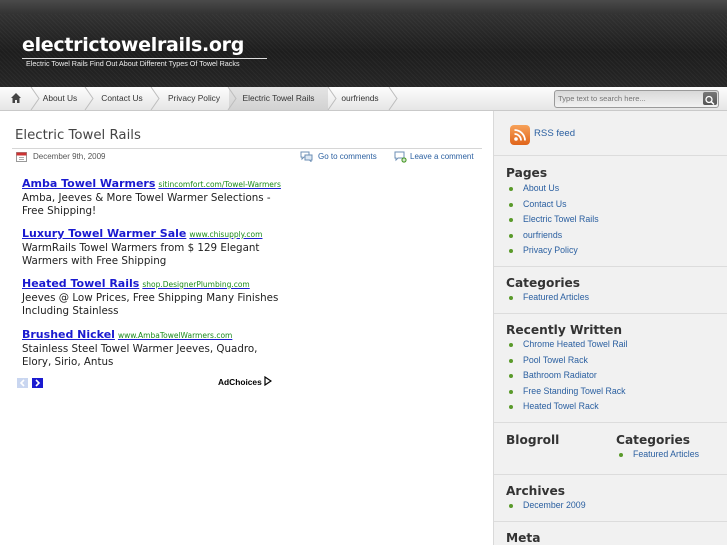 The width and height of the screenshot is (727, 545). I want to click on search-button, so click(710, 99).